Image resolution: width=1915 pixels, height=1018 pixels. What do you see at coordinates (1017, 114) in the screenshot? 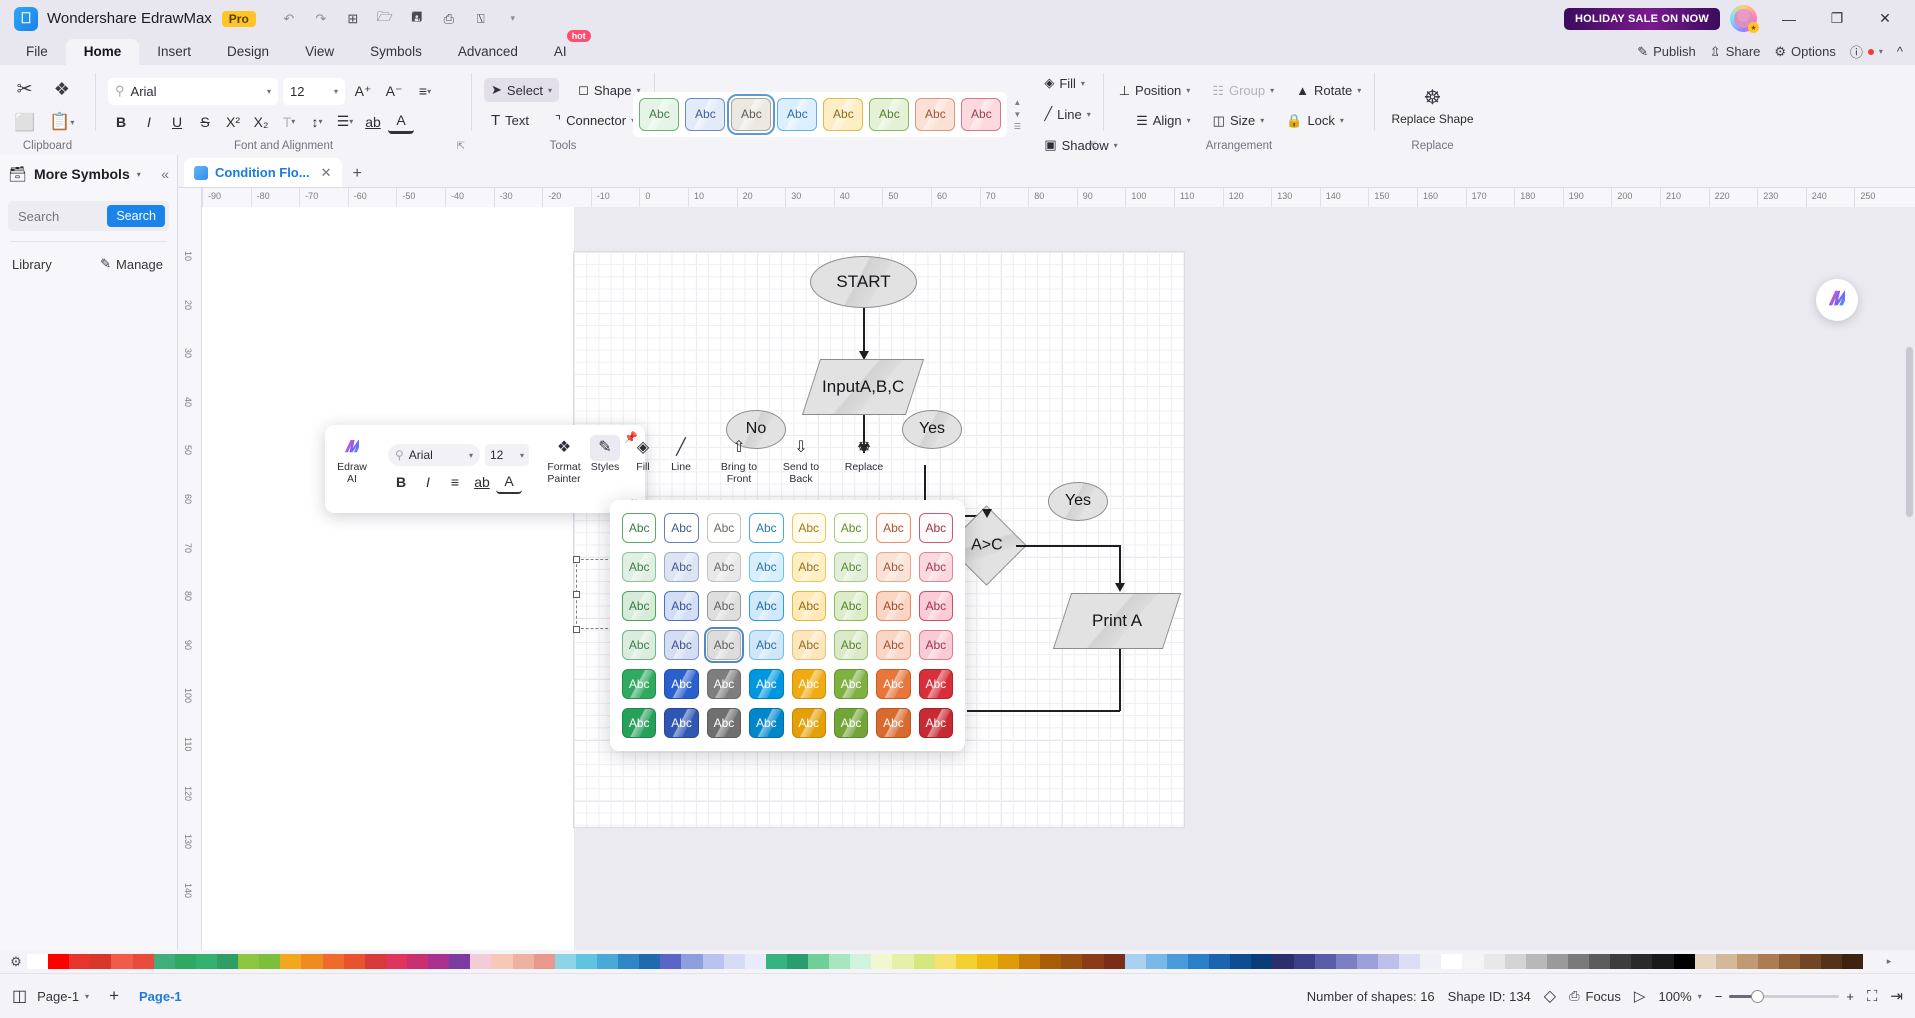
I see `gallery-down-icon: ▼` at bounding box center [1017, 114].